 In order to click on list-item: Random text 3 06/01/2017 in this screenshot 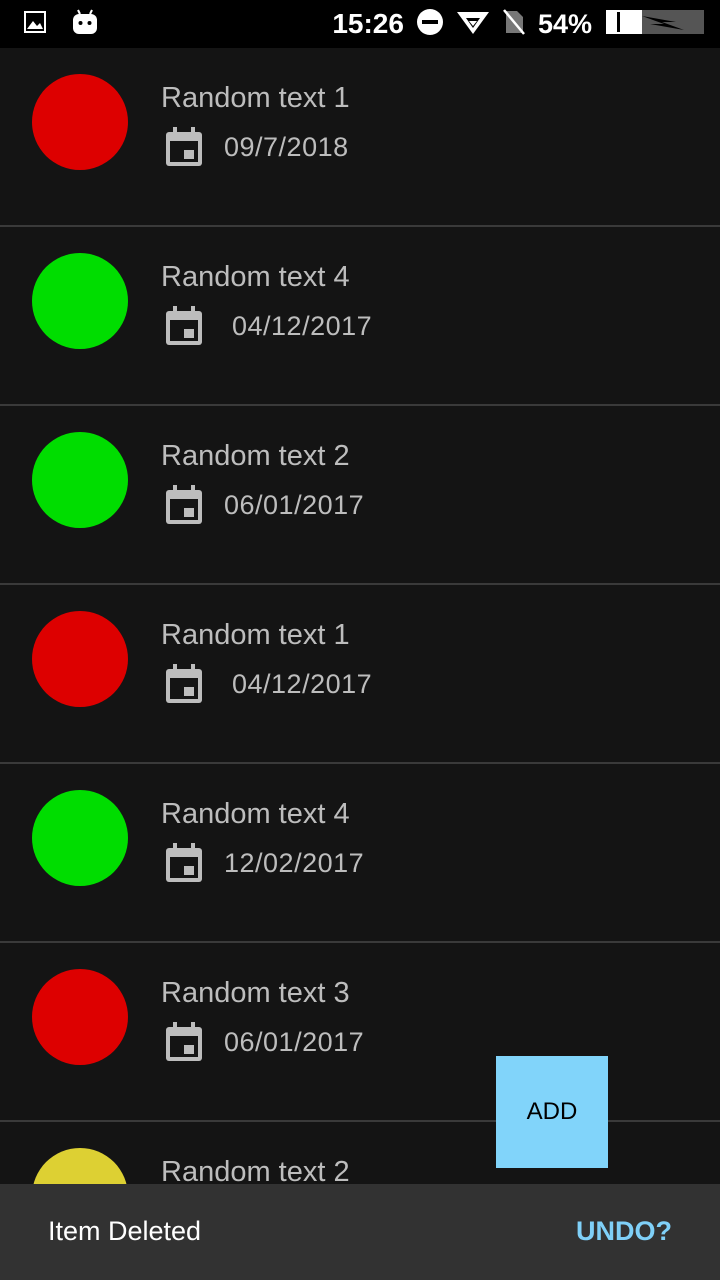, I will do `click(360, 1032)`.